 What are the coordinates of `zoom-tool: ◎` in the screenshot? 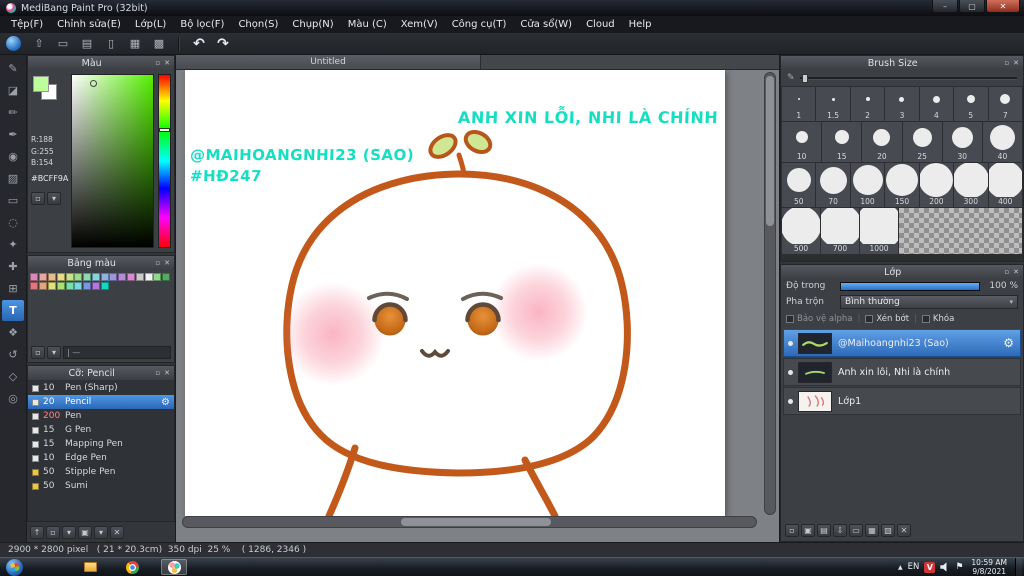 It's located at (13, 398).